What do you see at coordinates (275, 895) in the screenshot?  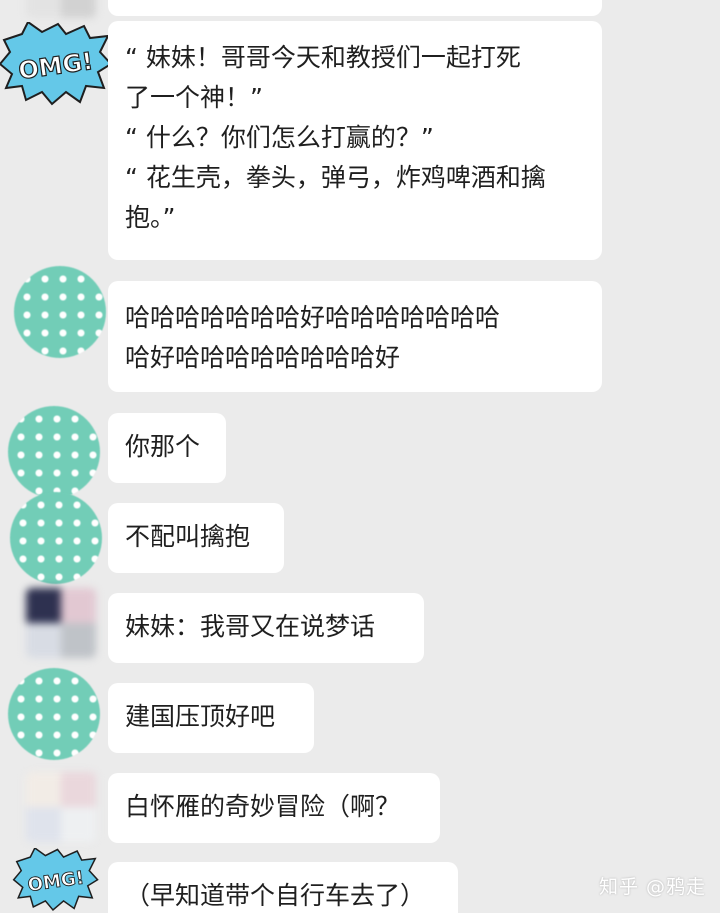 I see `message-text: （早知道带个自行车去了）` at bounding box center [275, 895].